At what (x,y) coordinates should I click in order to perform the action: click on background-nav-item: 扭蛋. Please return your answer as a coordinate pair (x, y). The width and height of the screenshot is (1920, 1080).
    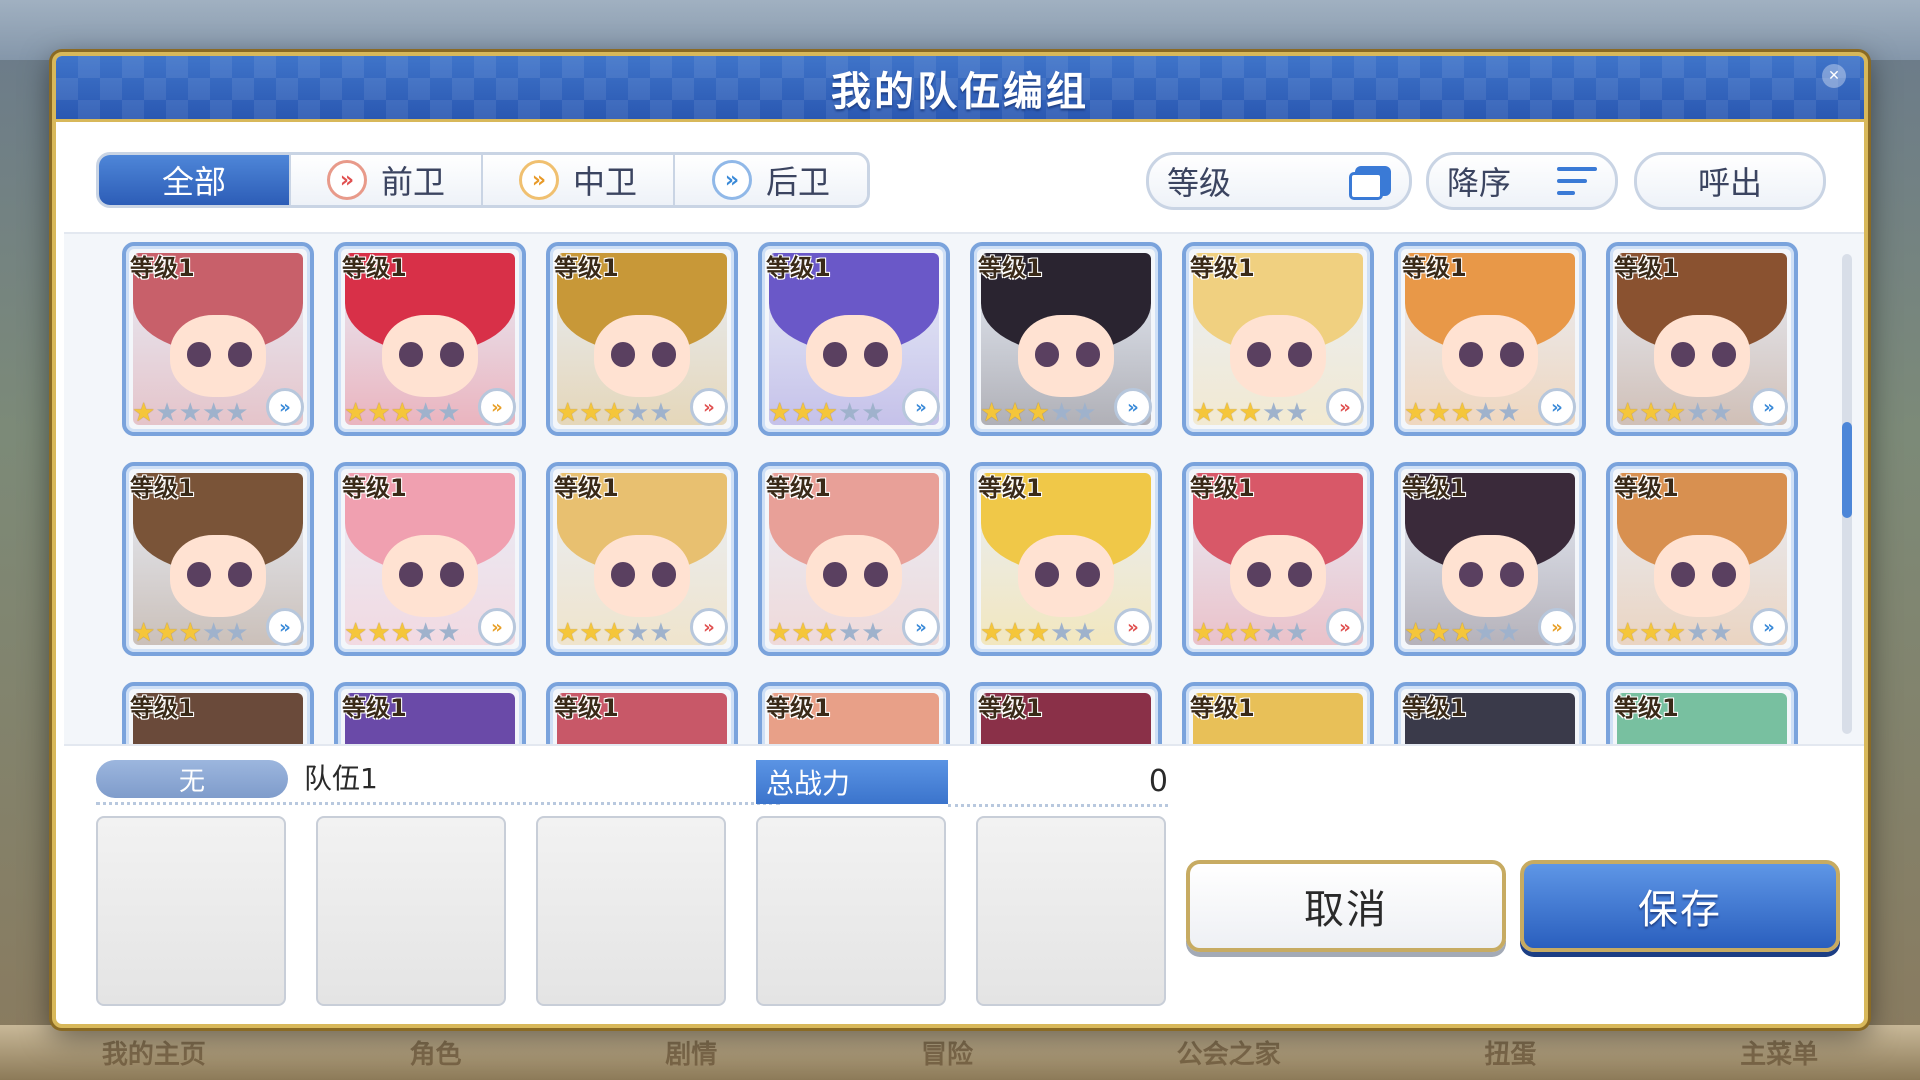
    Looking at the image, I should click on (1510, 1055).